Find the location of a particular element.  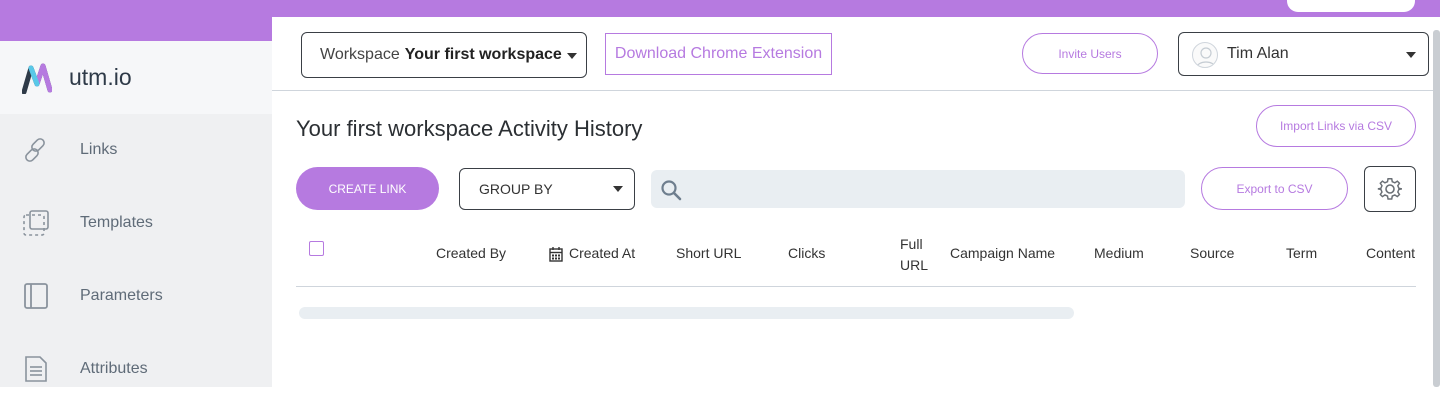

sidebar-item-parameters: Parameters is located at coordinates (136, 296).